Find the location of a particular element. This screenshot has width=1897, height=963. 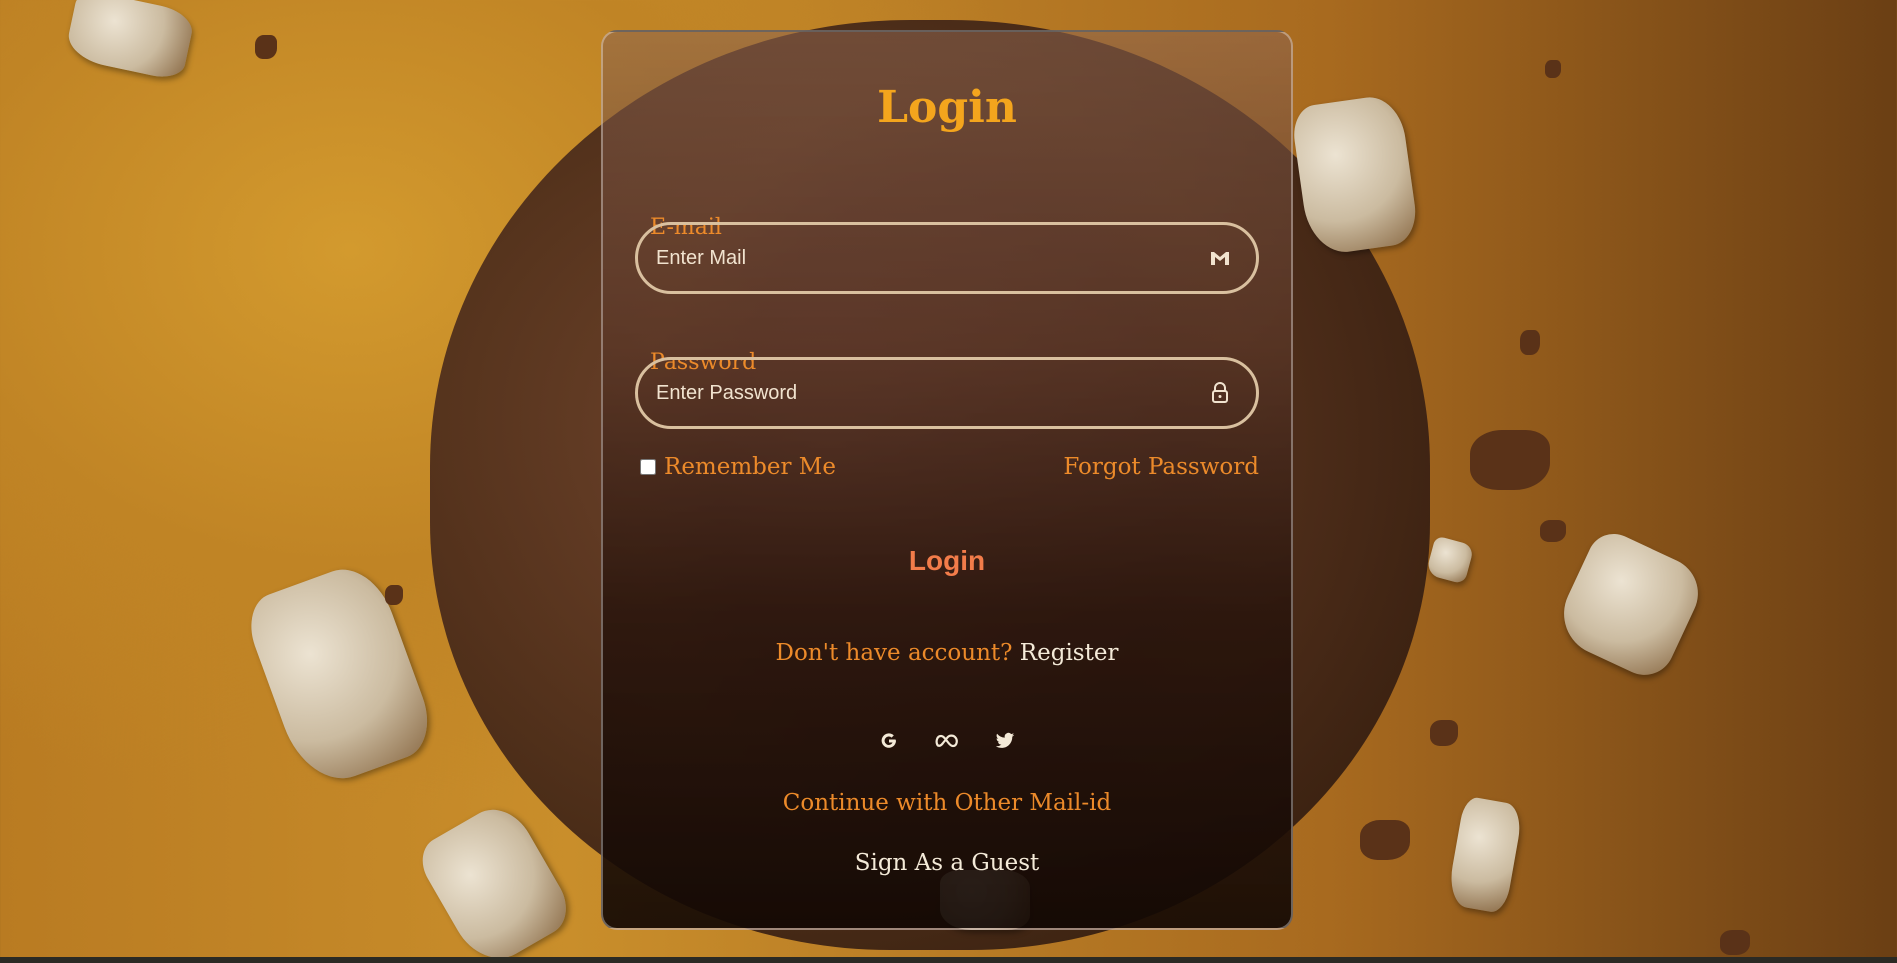

register-prompt: Don't have account? is located at coordinates (894, 653).